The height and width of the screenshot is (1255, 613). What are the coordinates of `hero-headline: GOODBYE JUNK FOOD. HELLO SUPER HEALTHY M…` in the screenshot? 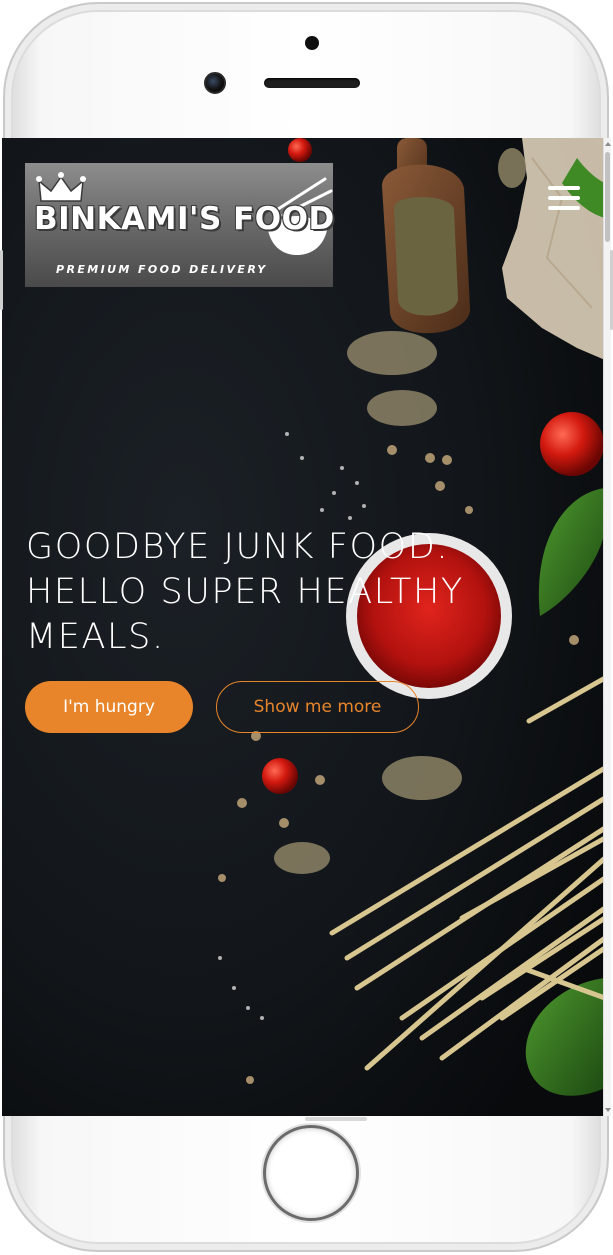 It's located at (245, 592).